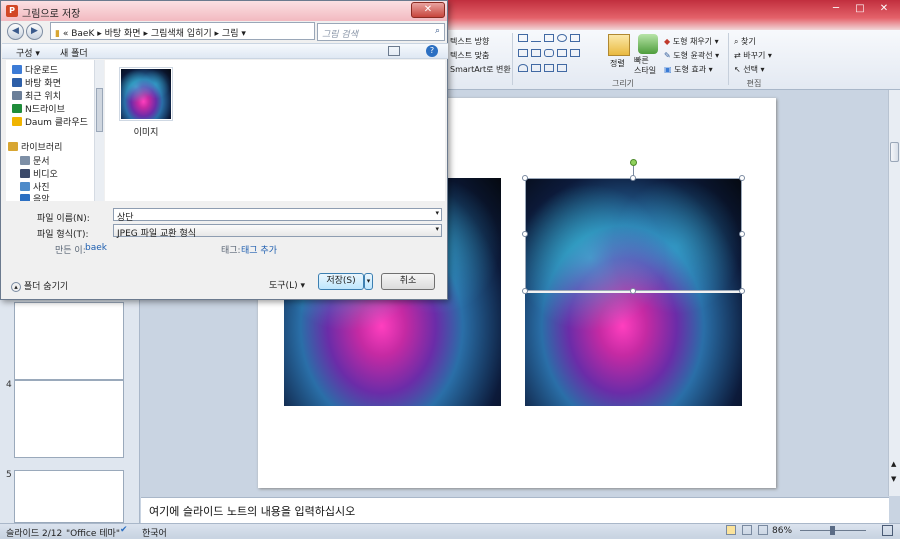 The image size is (900, 539). Describe the element at coordinates (35, 196) in the screenshot. I see `nav-item-music: 음악` at that location.